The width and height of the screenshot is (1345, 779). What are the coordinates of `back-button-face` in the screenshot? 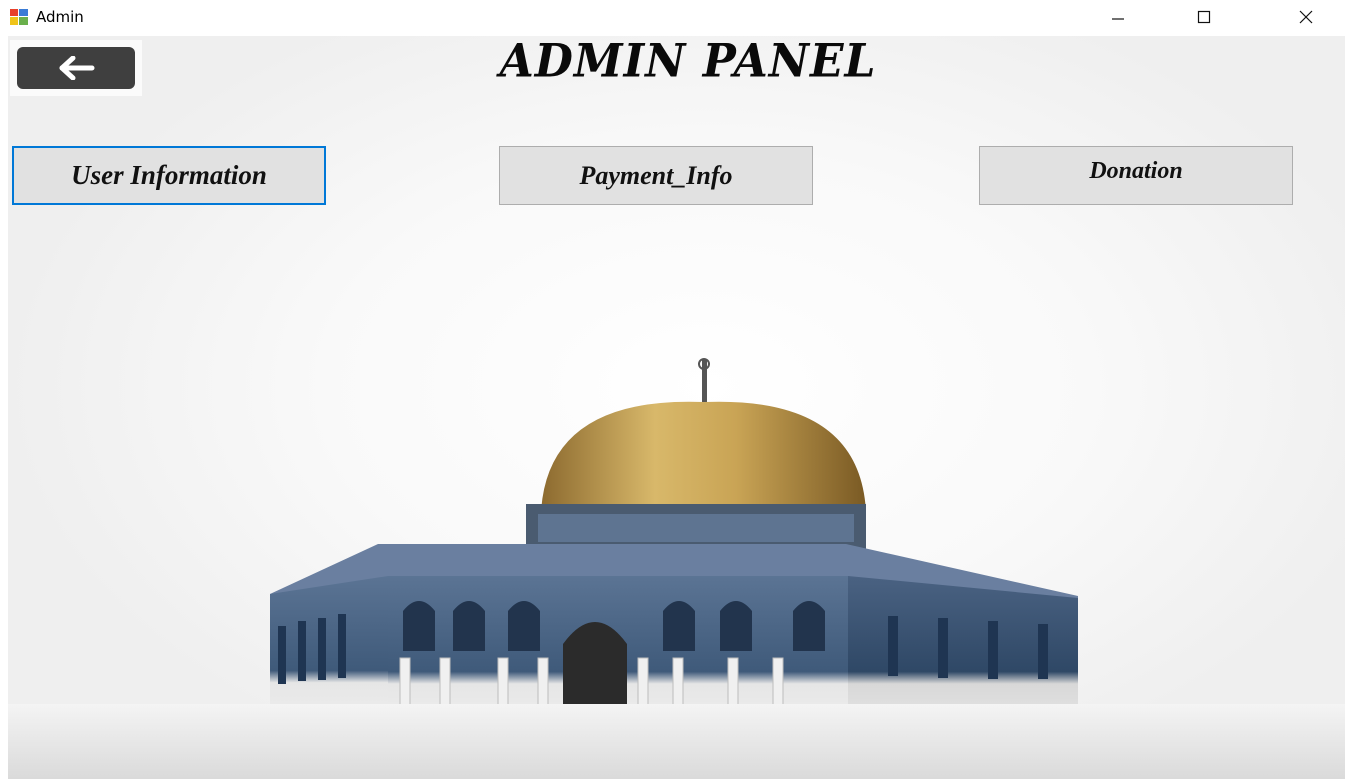 It's located at (76, 68).